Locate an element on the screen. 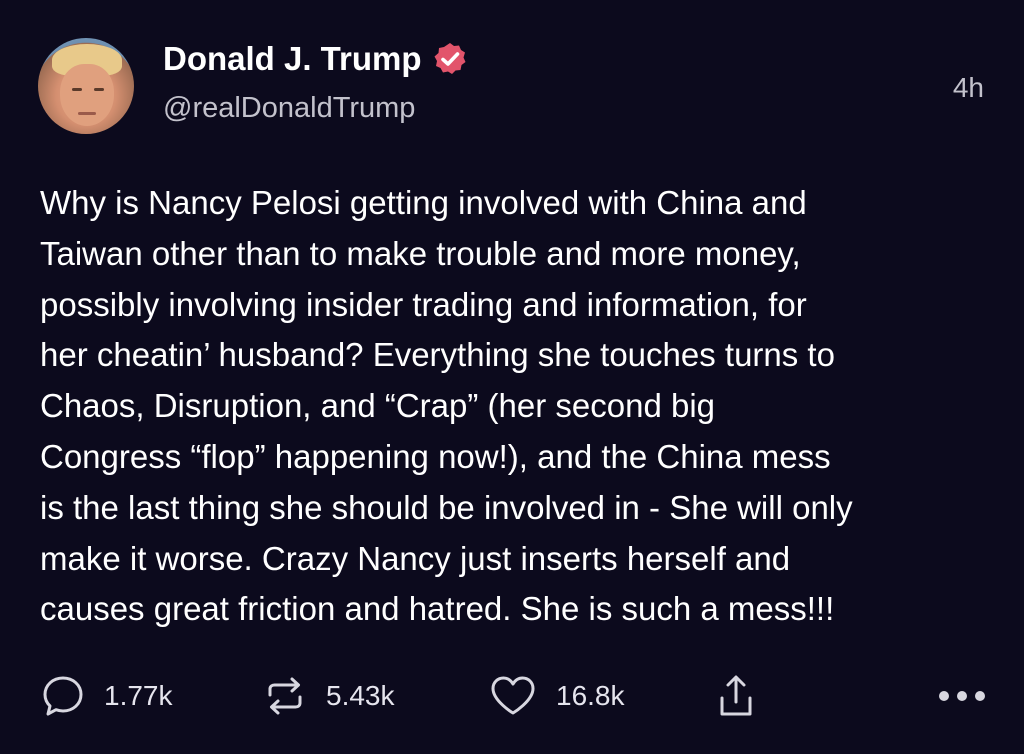 The width and height of the screenshot is (1024, 754). reply-count: 1.77k is located at coordinates (138, 695).